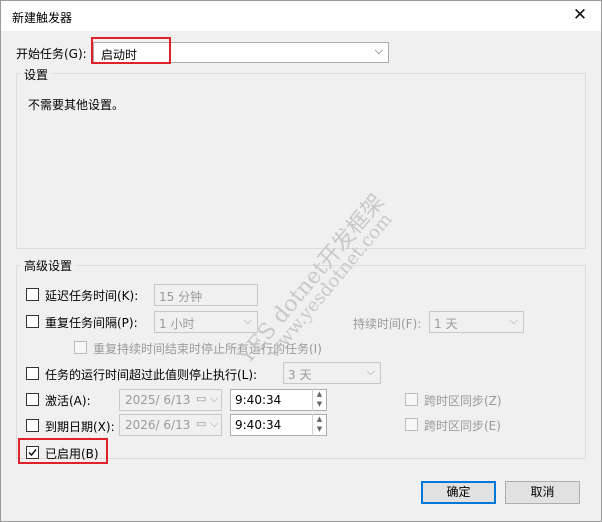  I want to click on duration-label: 持续时间(F):, so click(387, 324).